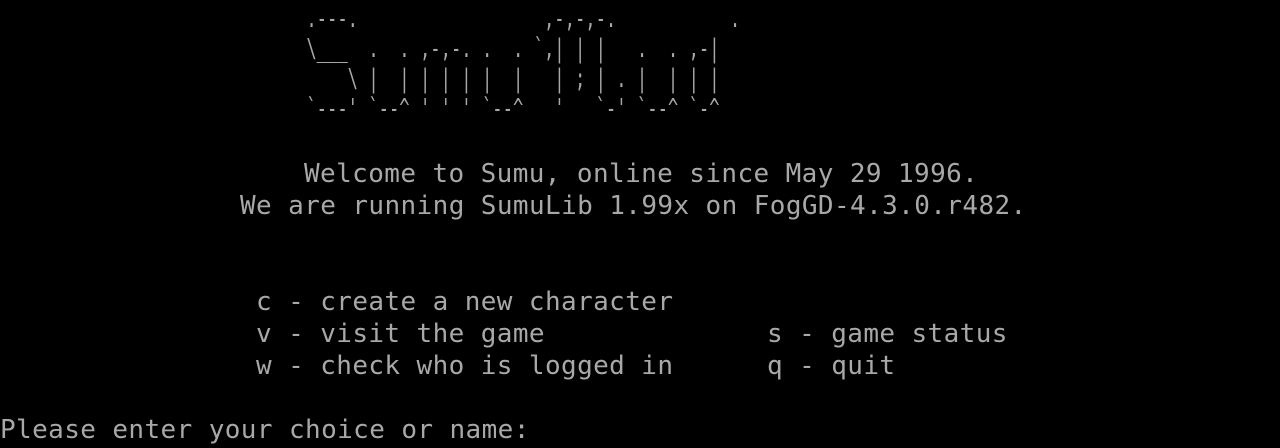 Image resolution: width=1280 pixels, height=448 pixels. I want to click on input-prompt: Please enter your choice or name:, so click(265, 430).